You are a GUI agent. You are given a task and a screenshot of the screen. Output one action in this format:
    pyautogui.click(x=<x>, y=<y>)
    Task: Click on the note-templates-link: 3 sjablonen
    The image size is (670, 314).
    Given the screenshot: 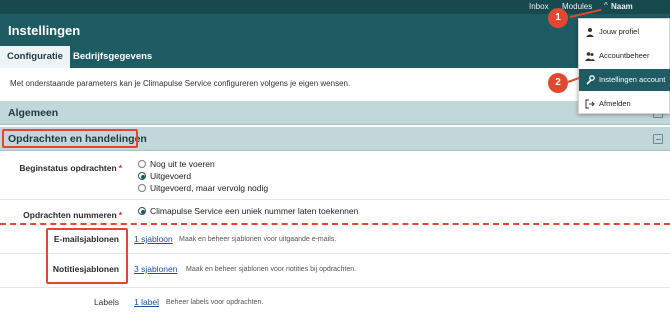 What is the action you would take?
    pyautogui.click(x=155, y=269)
    